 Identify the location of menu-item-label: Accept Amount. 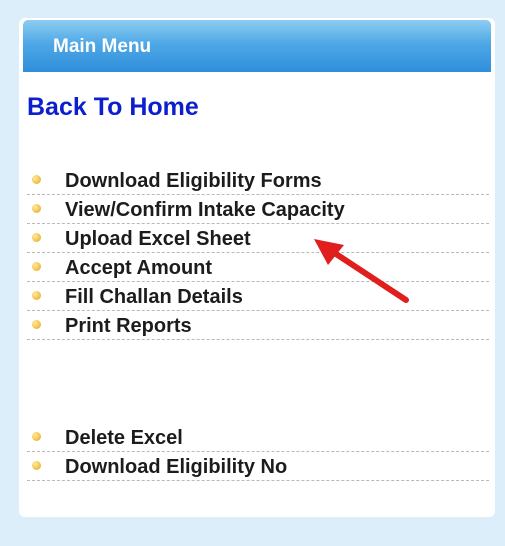
(138, 268).